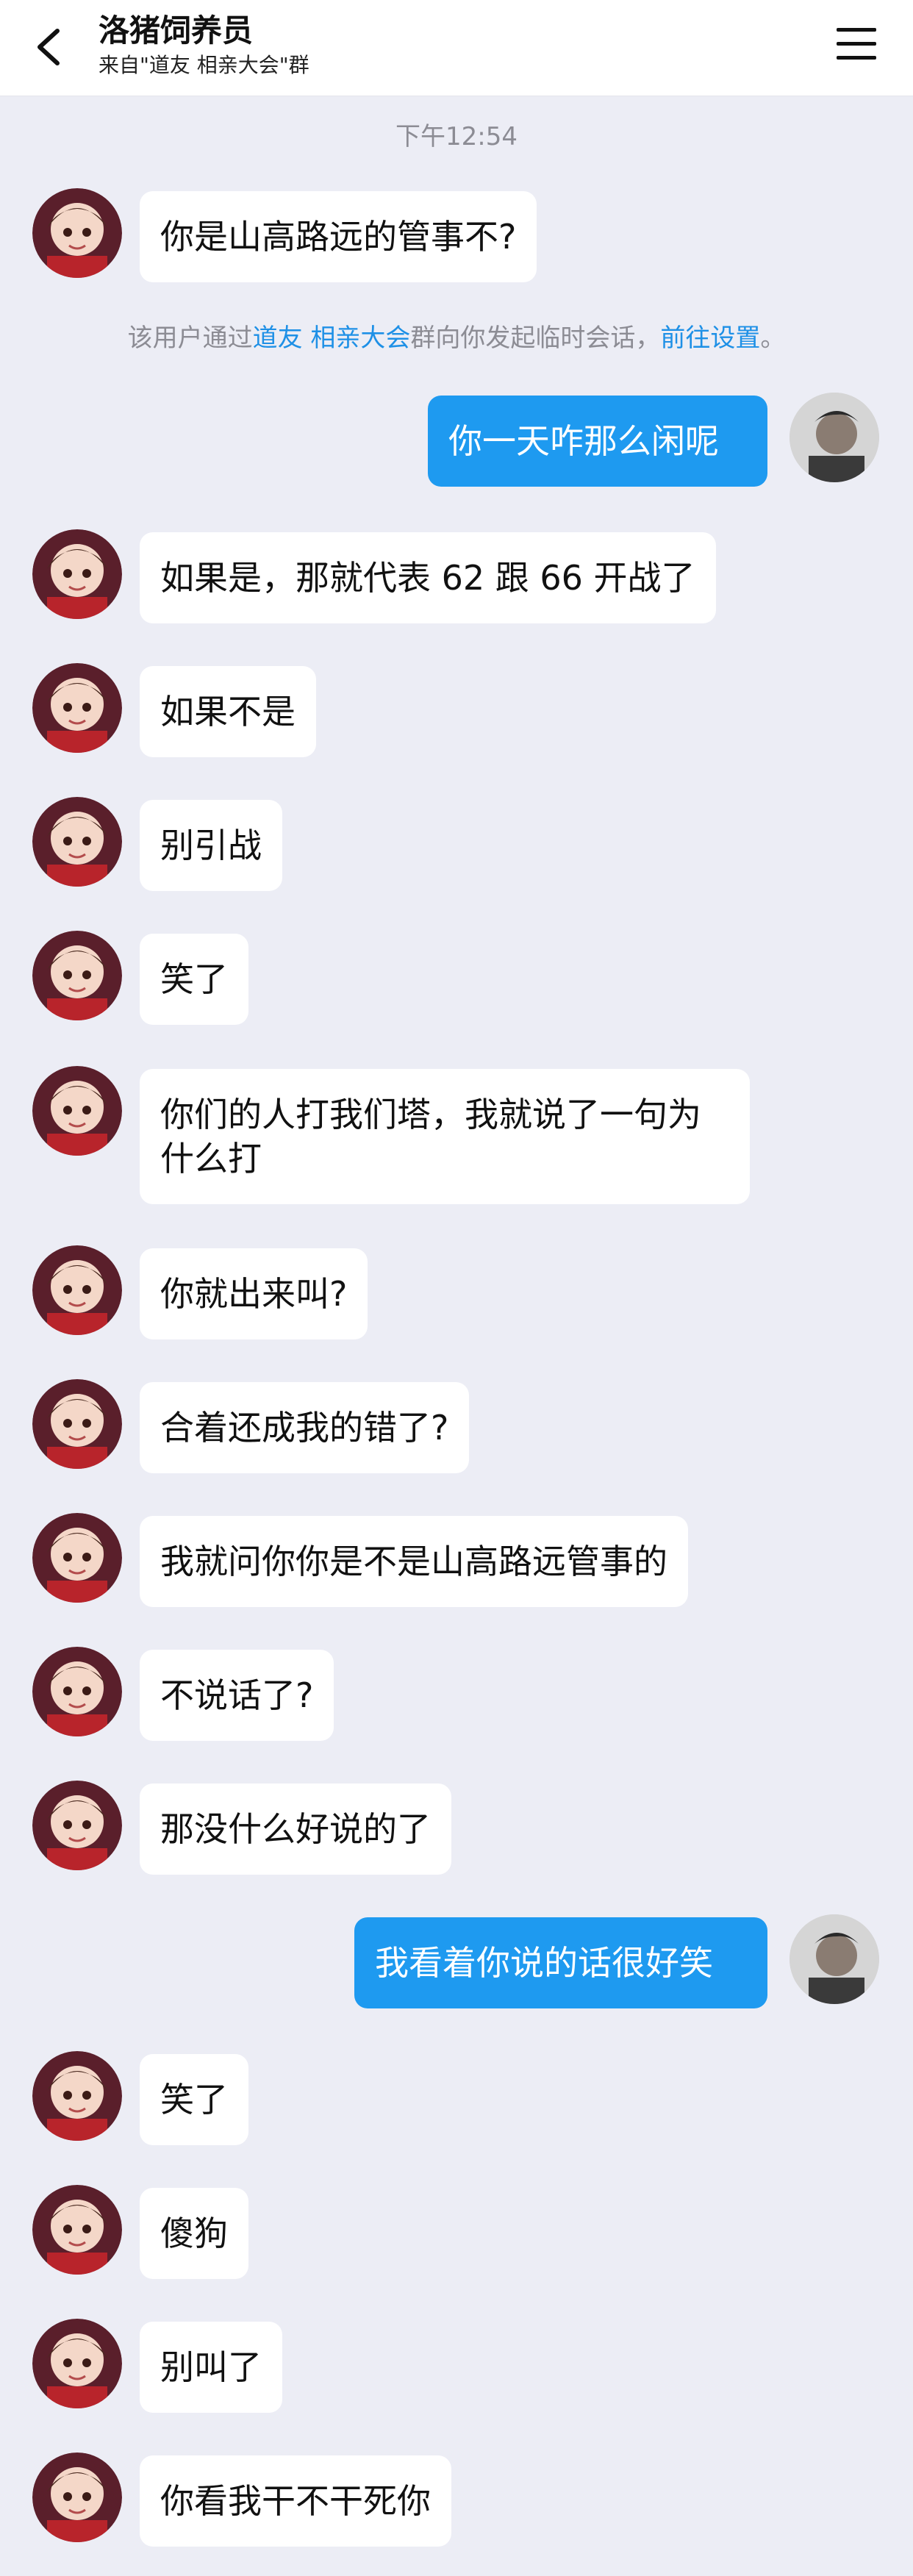 The height and width of the screenshot is (2576, 913). I want to click on chevron-left-icon, so click(48, 47).